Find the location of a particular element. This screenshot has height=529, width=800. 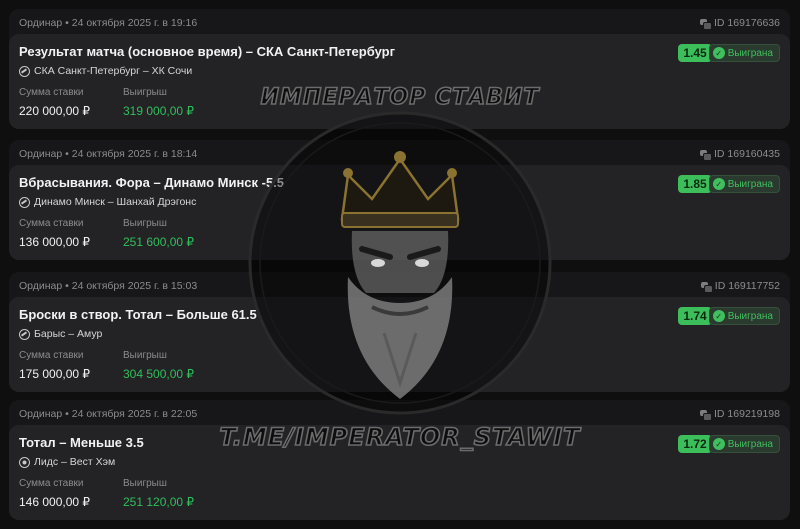

stake-value: 136 000,00 ₽ is located at coordinates (55, 242).